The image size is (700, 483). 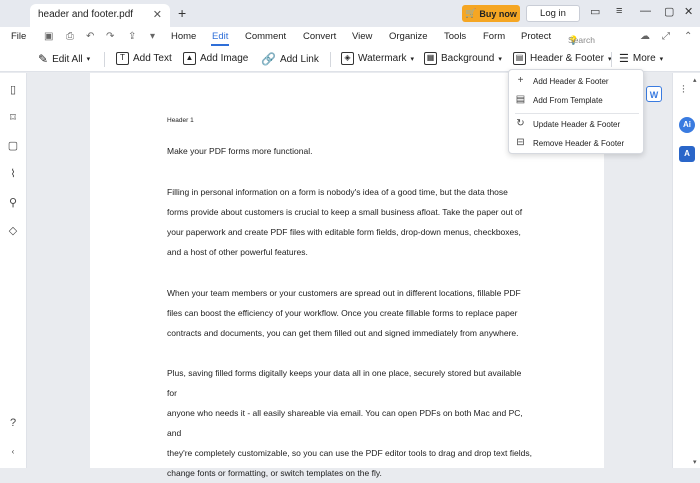 What do you see at coordinates (430, 58) in the screenshot?
I see `background-icon: ▦` at bounding box center [430, 58].